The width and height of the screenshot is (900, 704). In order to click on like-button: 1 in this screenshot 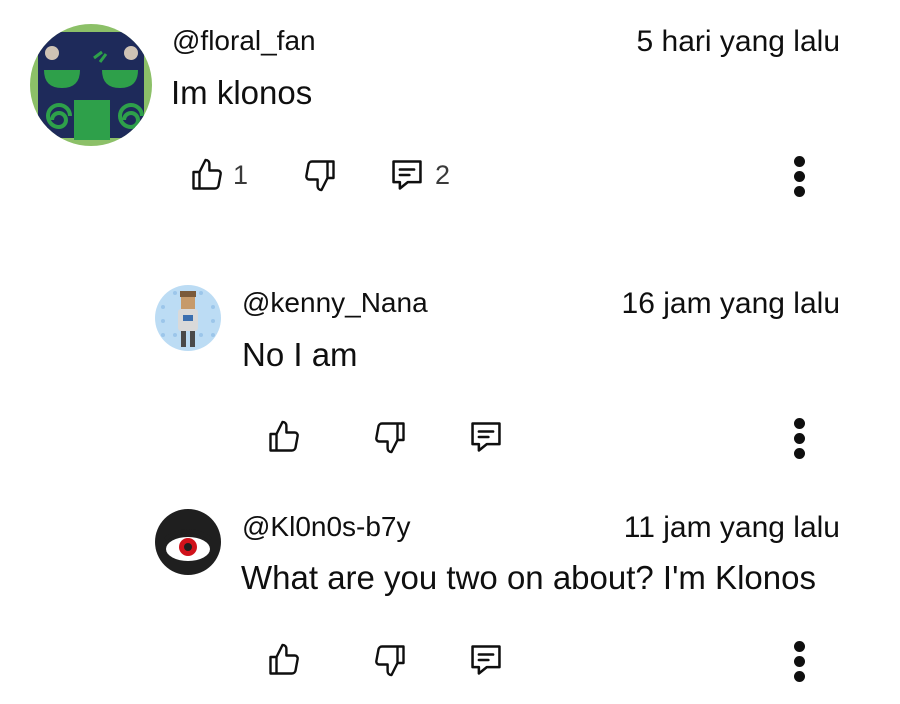, I will do `click(218, 175)`.